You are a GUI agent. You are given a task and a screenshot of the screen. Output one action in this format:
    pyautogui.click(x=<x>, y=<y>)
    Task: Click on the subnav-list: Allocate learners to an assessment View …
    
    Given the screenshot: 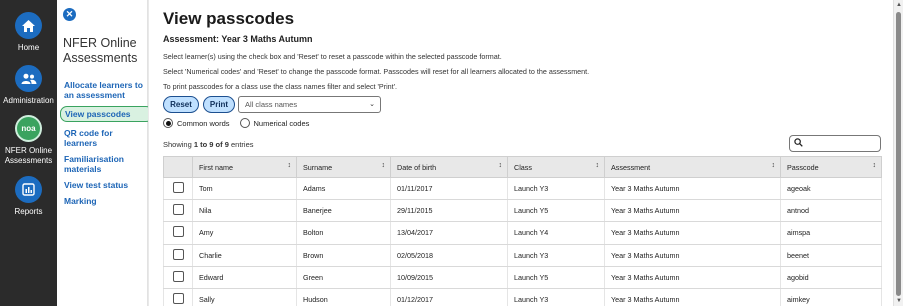 What is the action you would take?
    pyautogui.click(x=105, y=146)
    